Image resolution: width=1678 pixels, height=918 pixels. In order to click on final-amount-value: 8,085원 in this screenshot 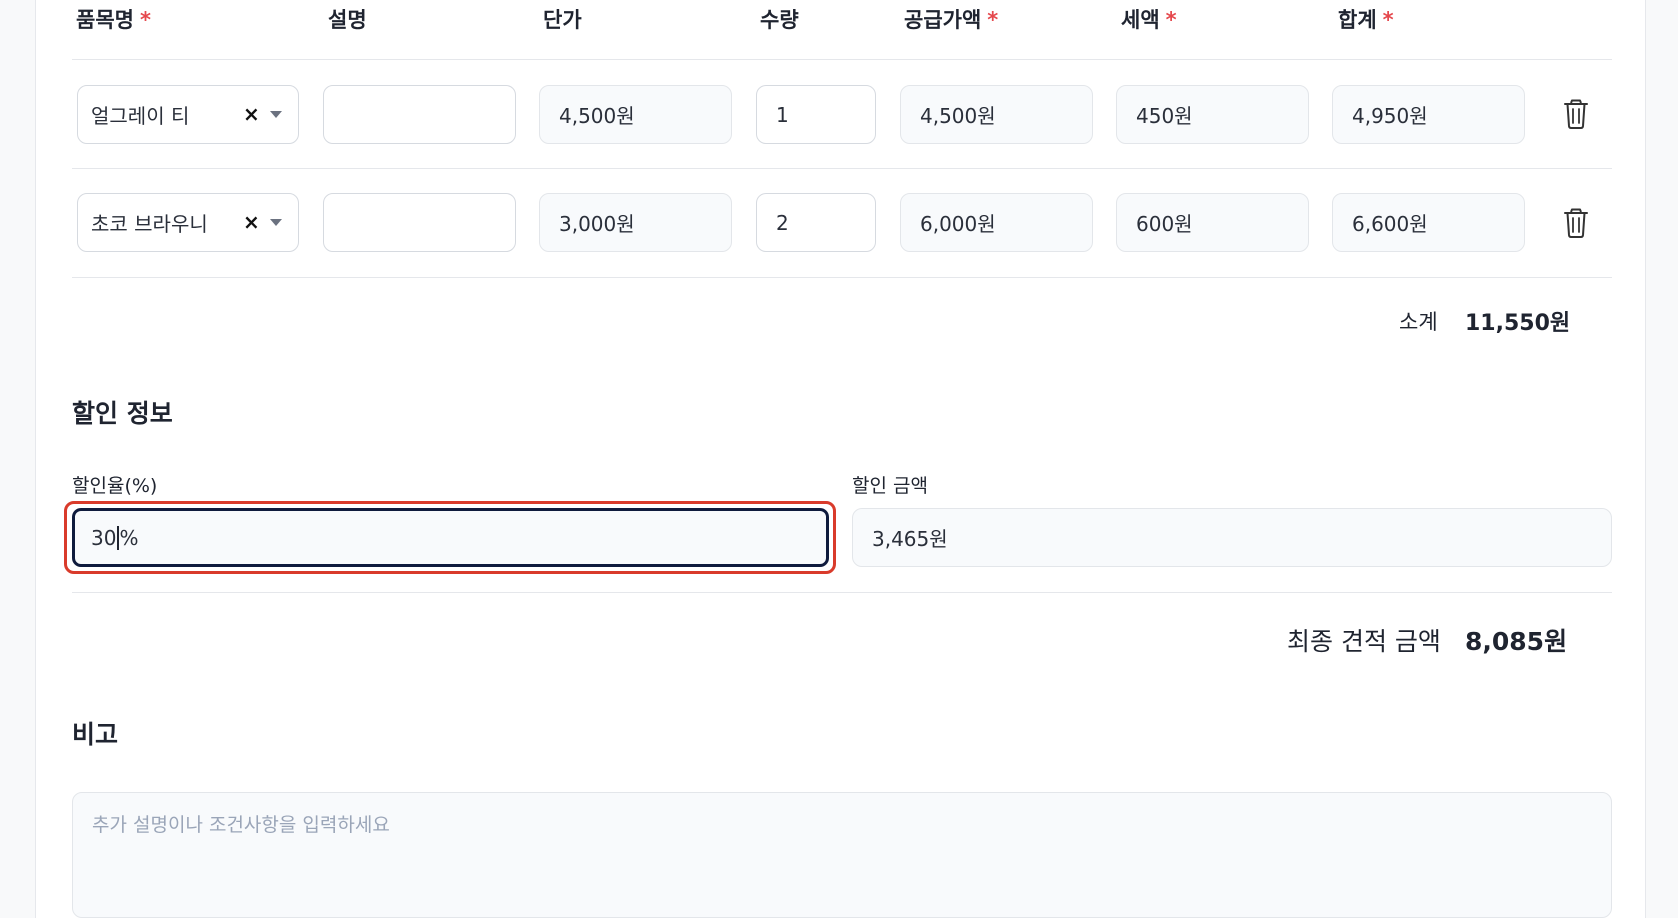, I will do `click(1516, 641)`.